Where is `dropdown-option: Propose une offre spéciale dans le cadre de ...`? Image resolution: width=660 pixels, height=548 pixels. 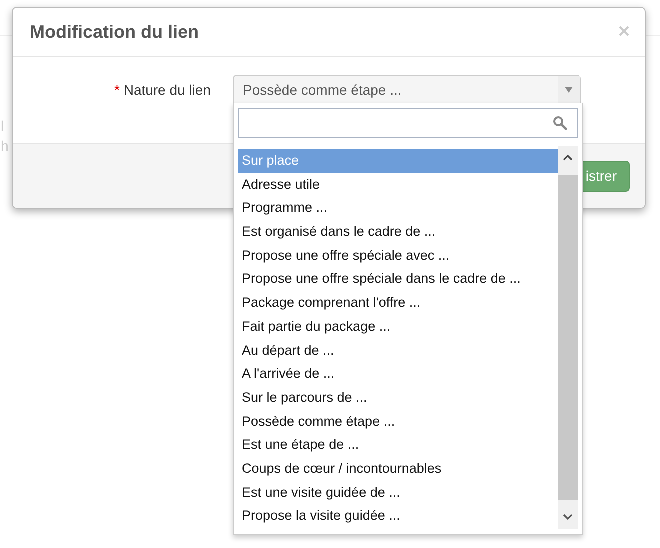 dropdown-option: Propose une offre spéciale dans le cadre de ... is located at coordinates (398, 279).